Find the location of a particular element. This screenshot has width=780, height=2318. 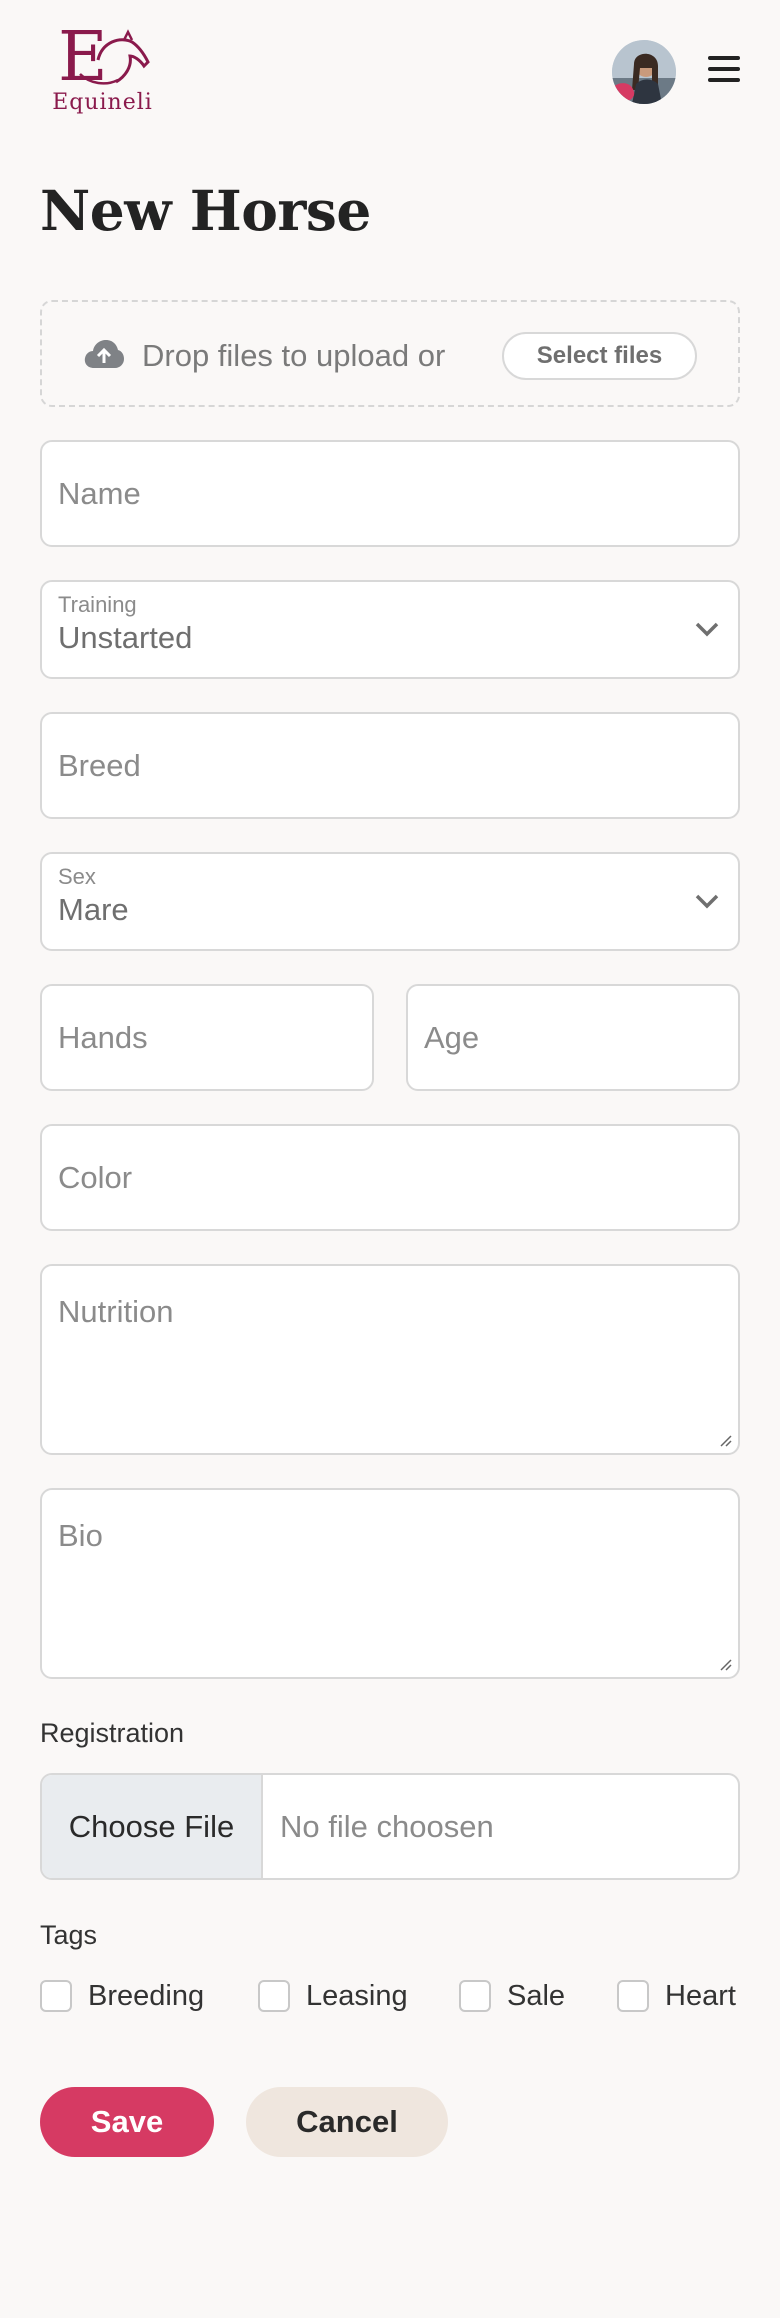

file-dropzone: Drop files to upload or Select files is located at coordinates (390, 353).